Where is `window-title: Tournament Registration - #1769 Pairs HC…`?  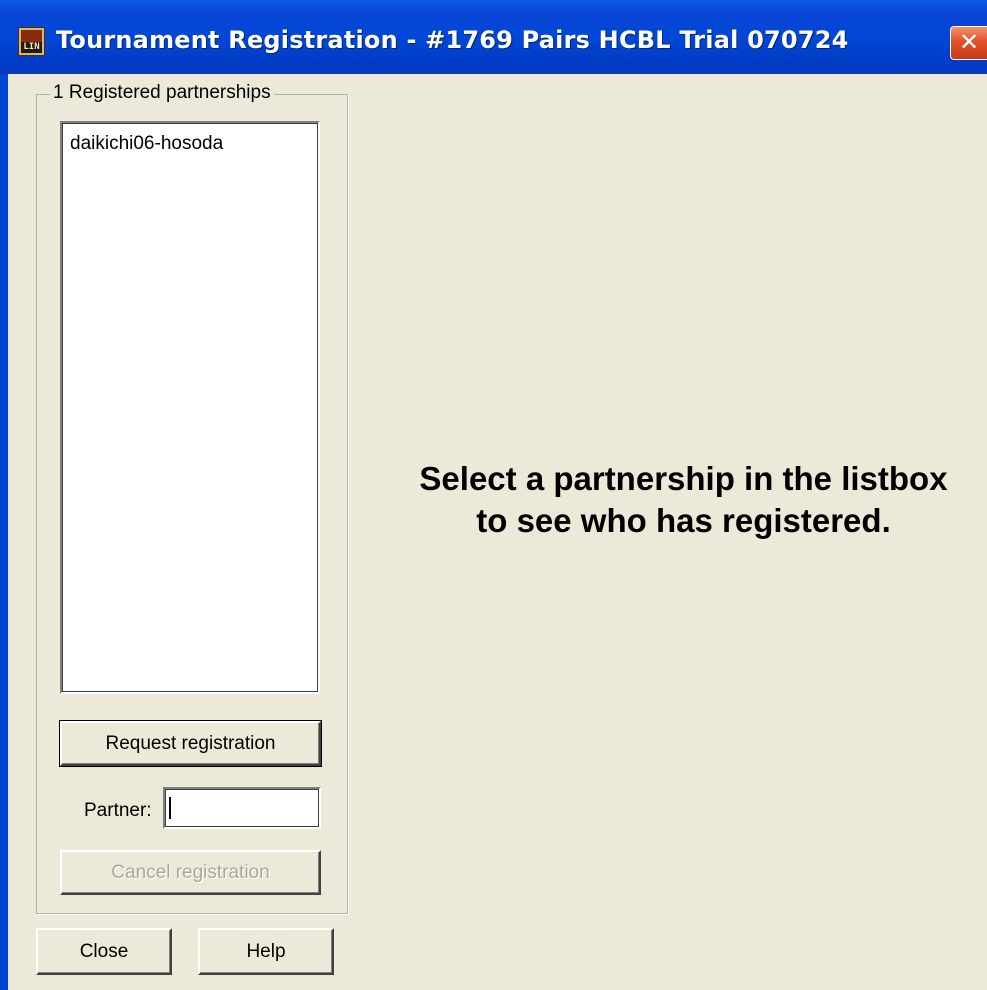 window-title: Tournament Registration - #1769 Pairs HC… is located at coordinates (452, 40).